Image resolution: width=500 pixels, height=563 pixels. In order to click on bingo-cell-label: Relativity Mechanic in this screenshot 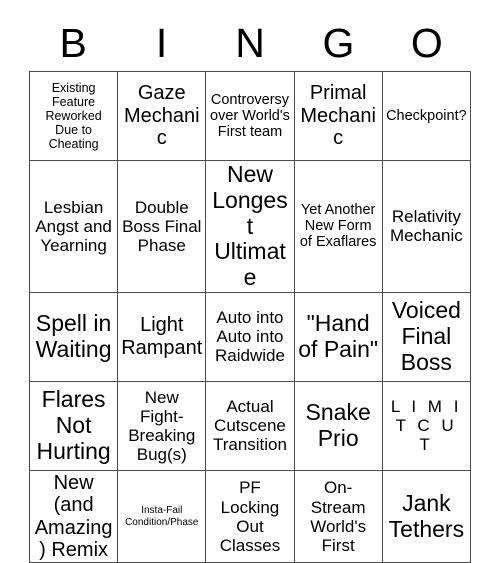, I will do `click(426, 226)`.